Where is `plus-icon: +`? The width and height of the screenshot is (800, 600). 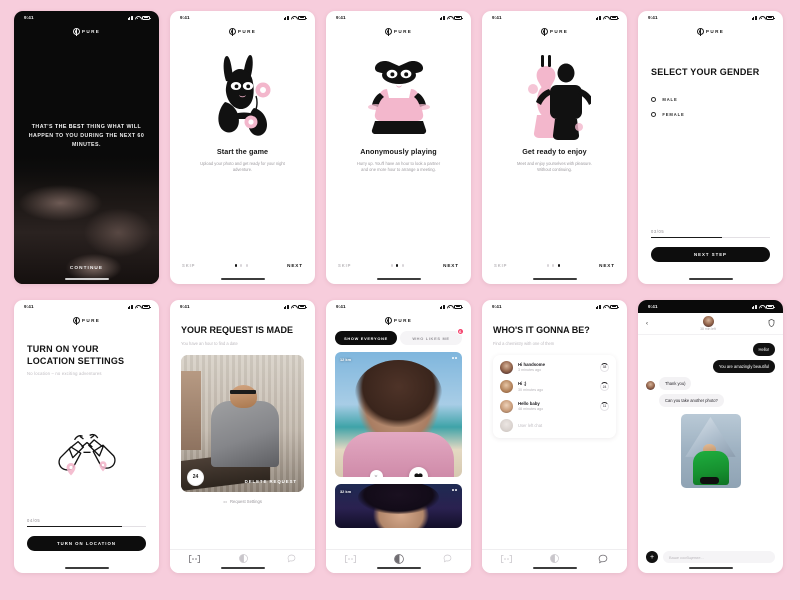
plus-icon: + is located at coordinates (652, 557).